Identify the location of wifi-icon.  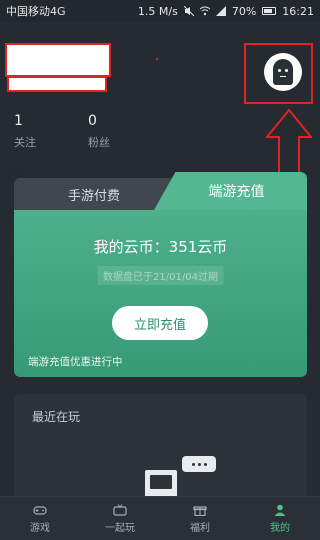
(204, 11).